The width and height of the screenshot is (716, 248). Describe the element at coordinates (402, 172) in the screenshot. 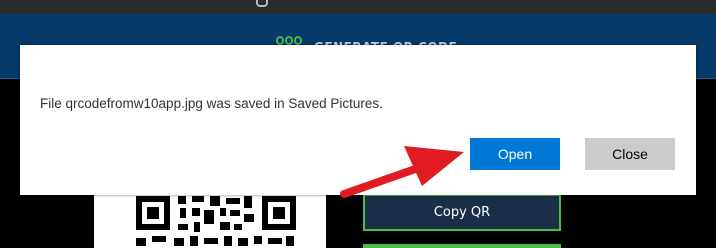

I see `red-arrow-annotation` at that location.